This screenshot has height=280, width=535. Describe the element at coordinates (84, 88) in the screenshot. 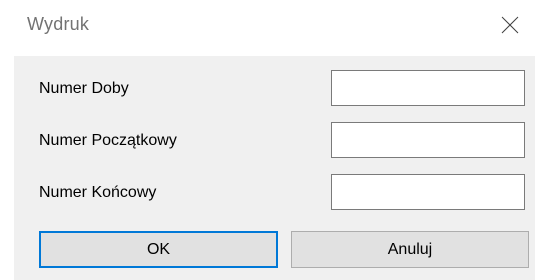

I see `numer-doby-label: Numer Doby` at that location.